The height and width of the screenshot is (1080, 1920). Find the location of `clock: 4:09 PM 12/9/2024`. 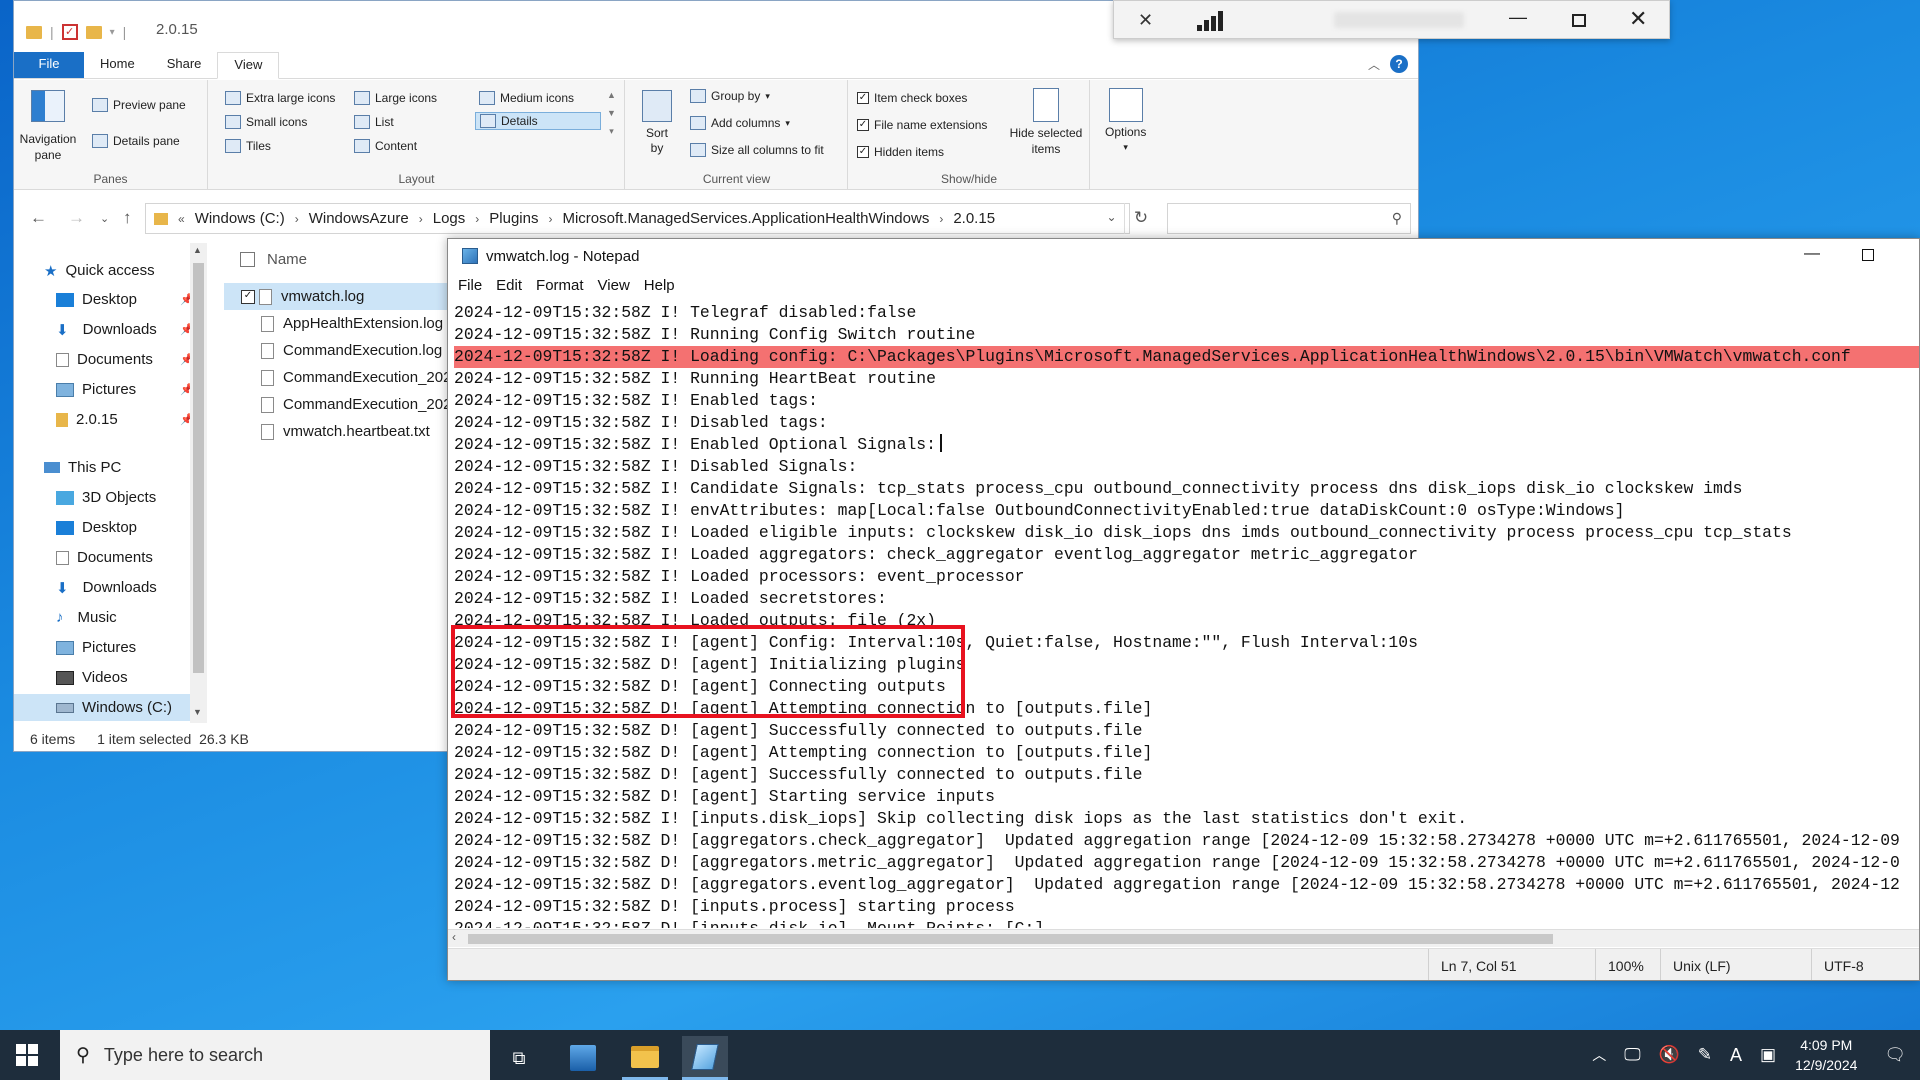

clock: 4:09 PM 12/9/2024 is located at coordinates (1826, 1055).